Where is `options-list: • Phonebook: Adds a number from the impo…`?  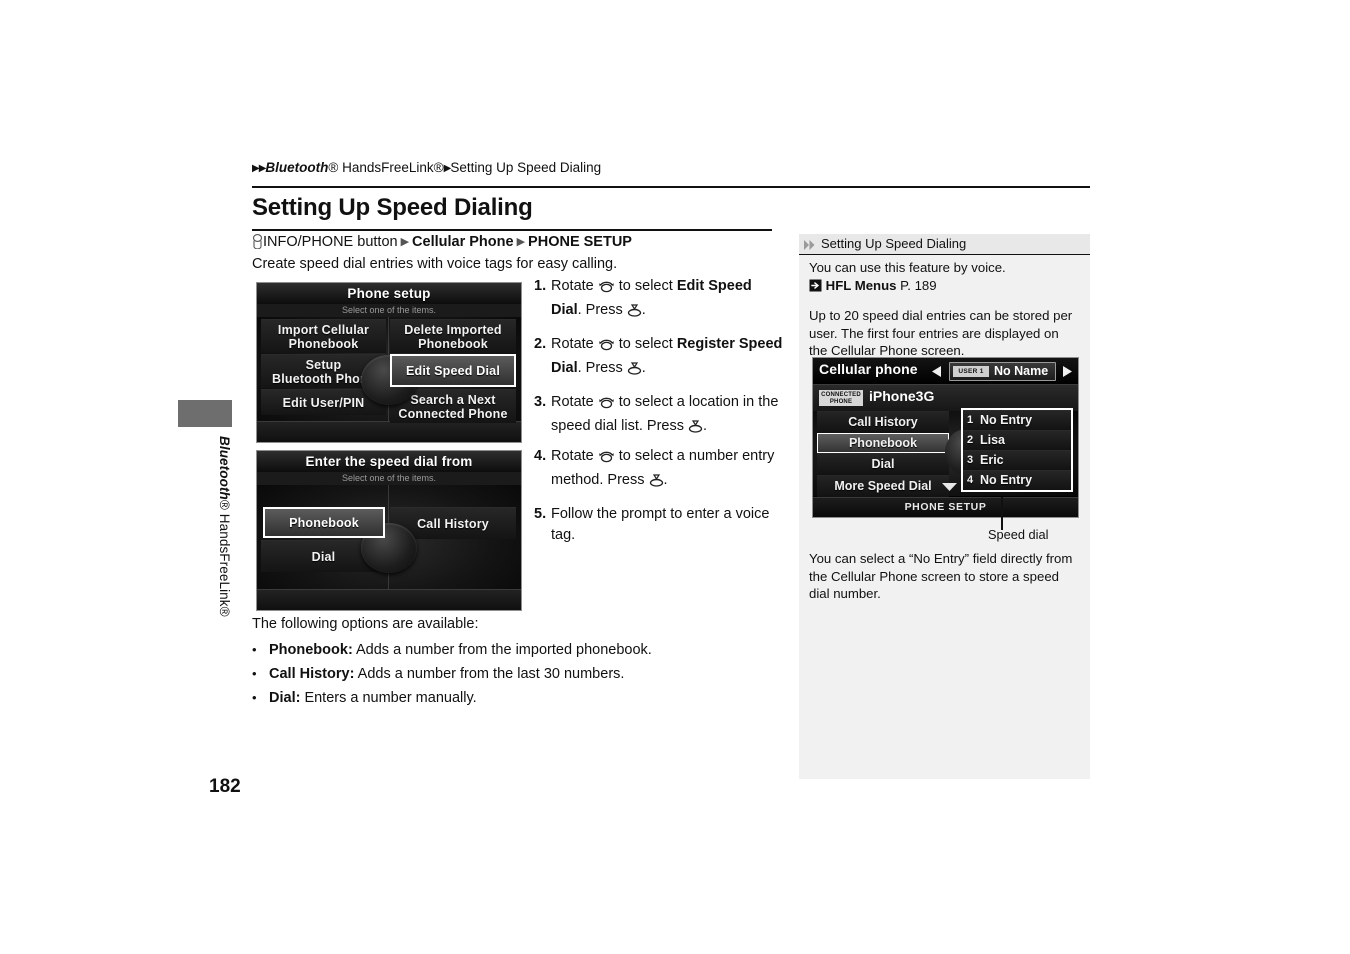
options-list: • Phonebook: Adds a number from the impo… is located at coordinates (522, 675).